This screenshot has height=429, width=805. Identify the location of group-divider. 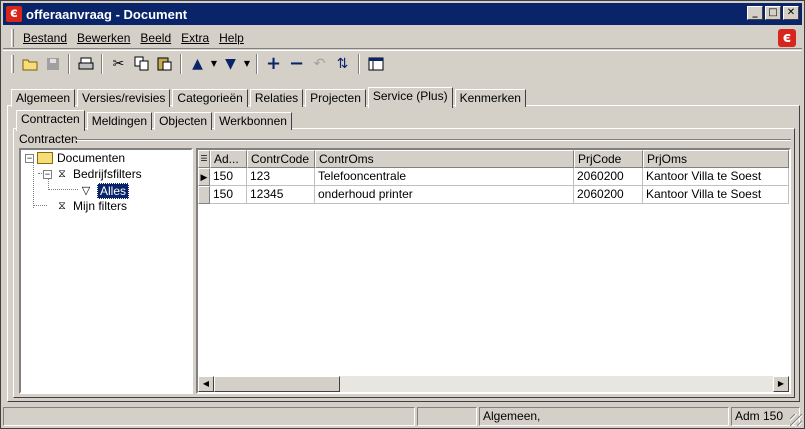
(433, 140).